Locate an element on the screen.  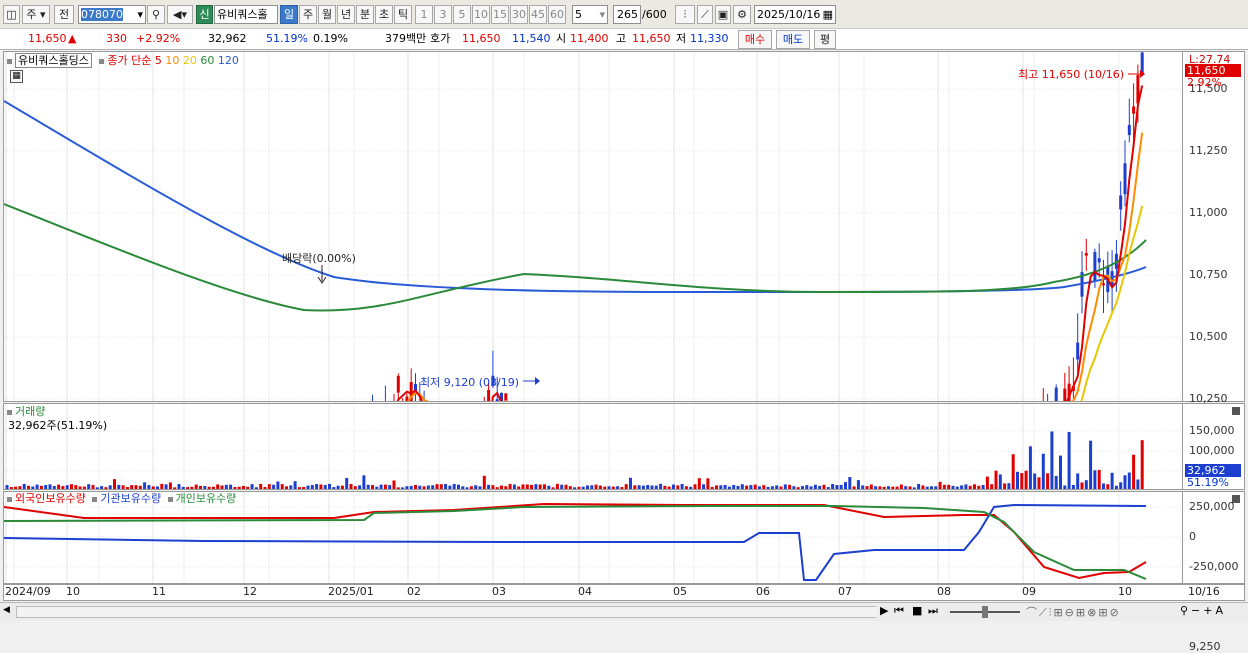
fast-forward-icon: ⏭ is located at coordinates (933, 611).